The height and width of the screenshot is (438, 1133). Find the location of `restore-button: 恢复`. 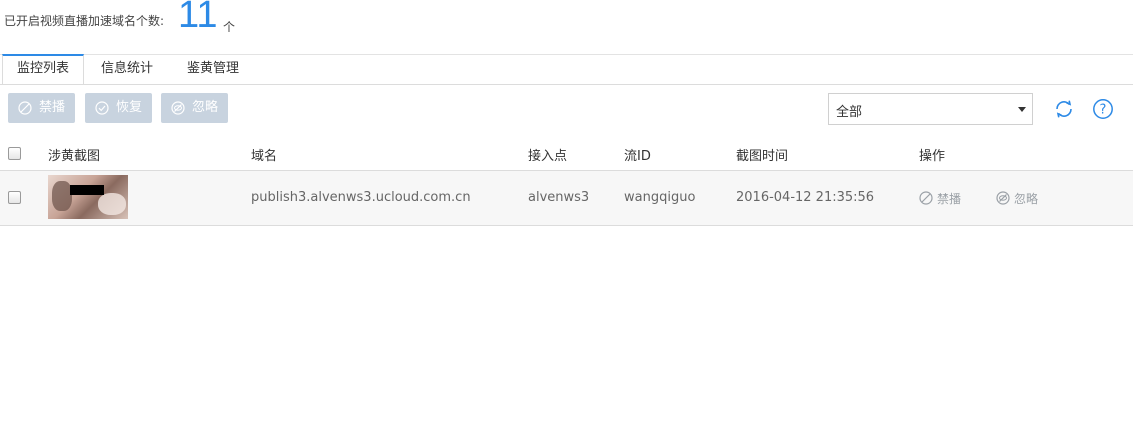

restore-button: 恢复 is located at coordinates (118, 108).